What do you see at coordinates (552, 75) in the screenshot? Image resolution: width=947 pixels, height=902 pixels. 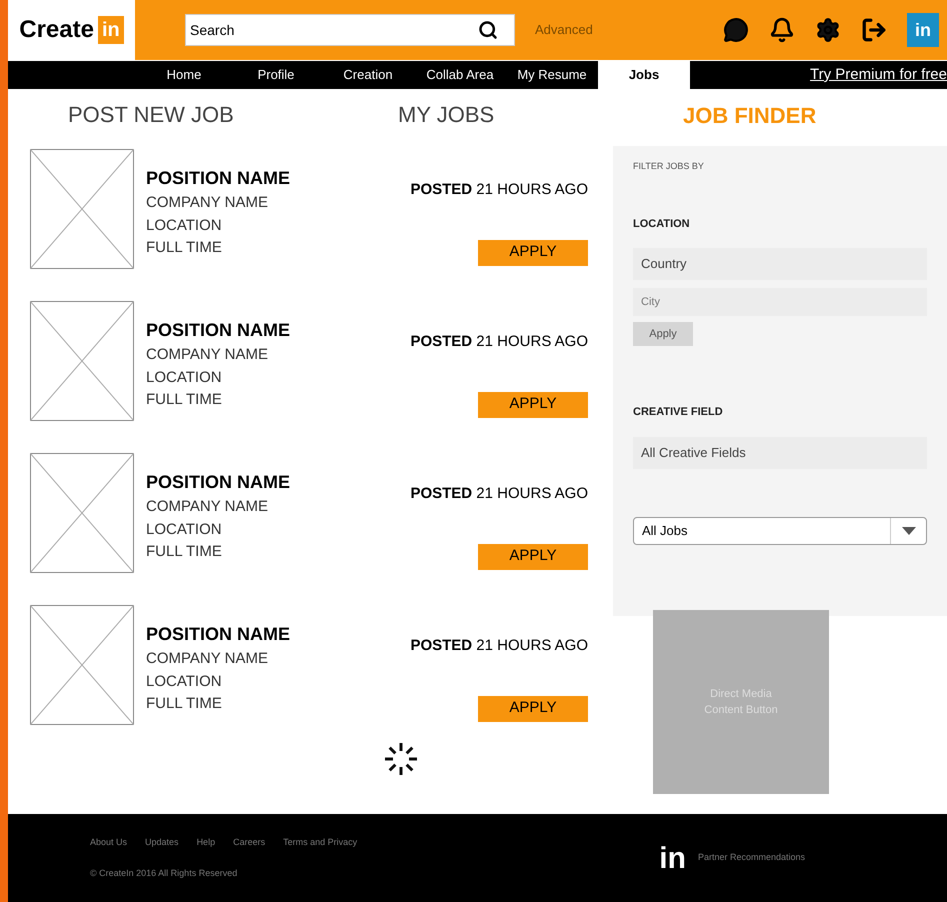 I see `nav-tab: My Resume` at bounding box center [552, 75].